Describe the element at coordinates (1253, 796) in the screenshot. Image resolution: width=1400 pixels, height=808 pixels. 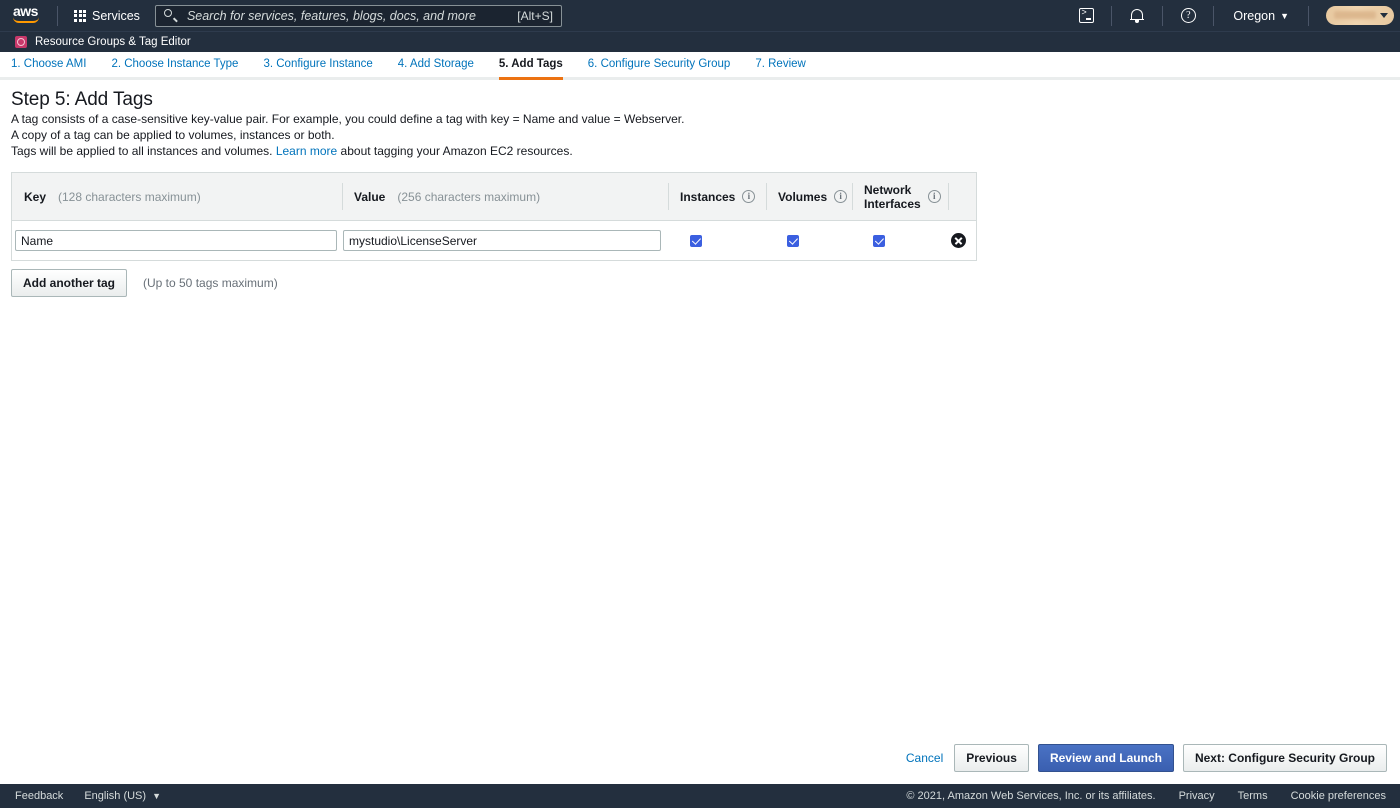
I see `terms-link: Terms` at that location.